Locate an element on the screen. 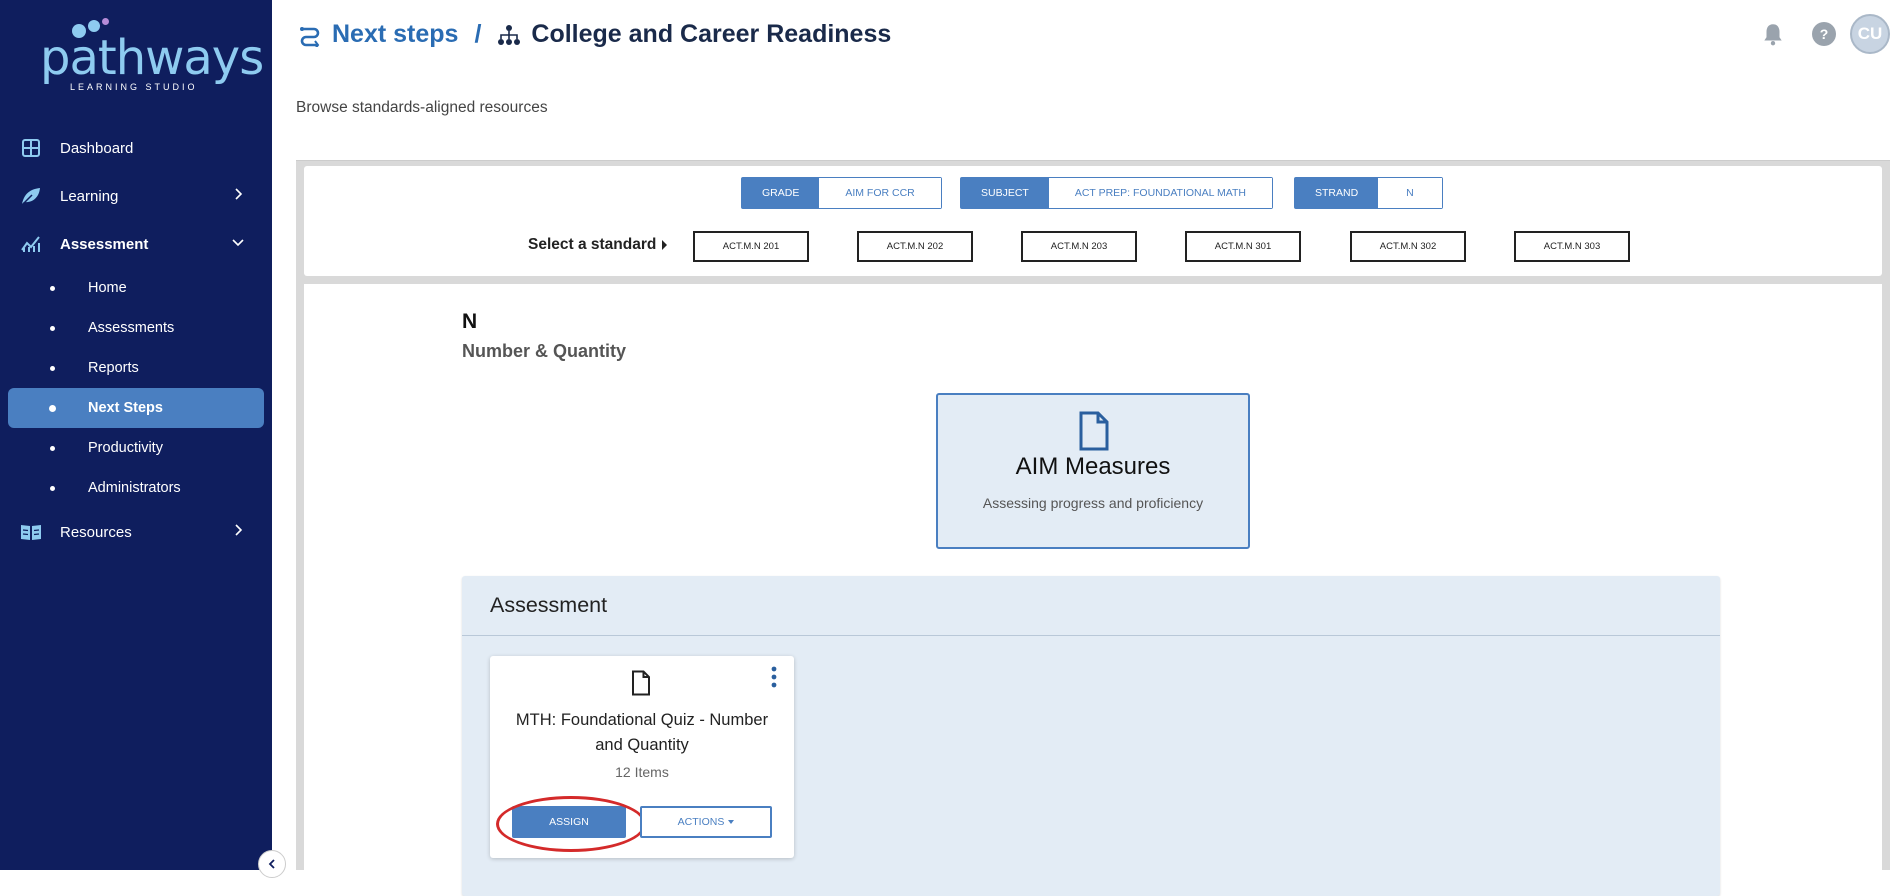  bell-icon is located at coordinates (1773, 34).